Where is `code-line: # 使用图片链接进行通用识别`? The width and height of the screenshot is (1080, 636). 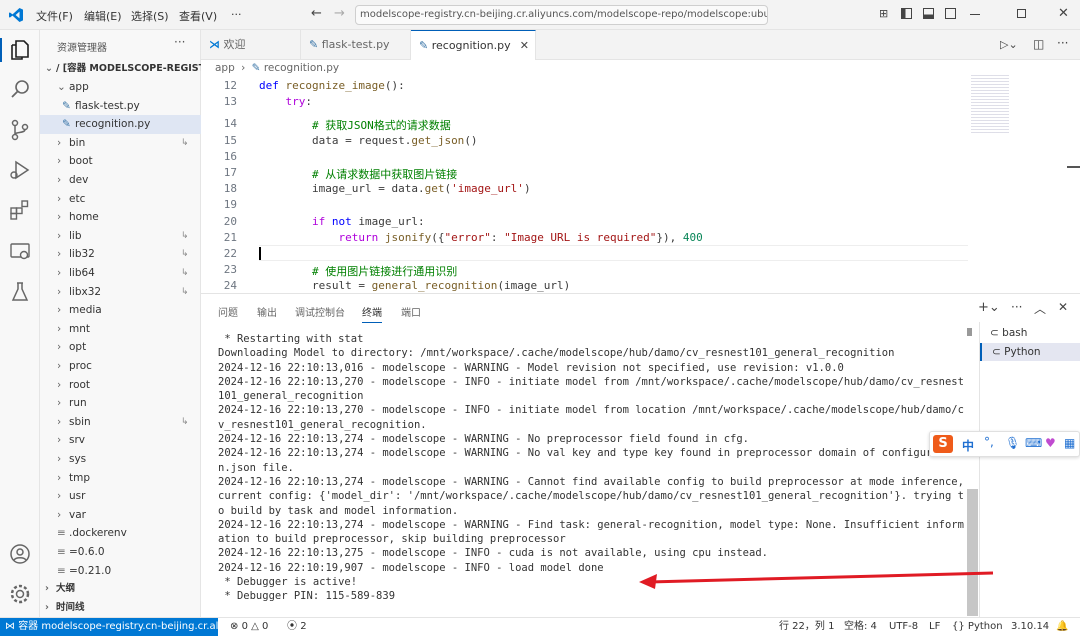 code-line: # 使用图片链接进行通用识别 is located at coordinates (358, 271).